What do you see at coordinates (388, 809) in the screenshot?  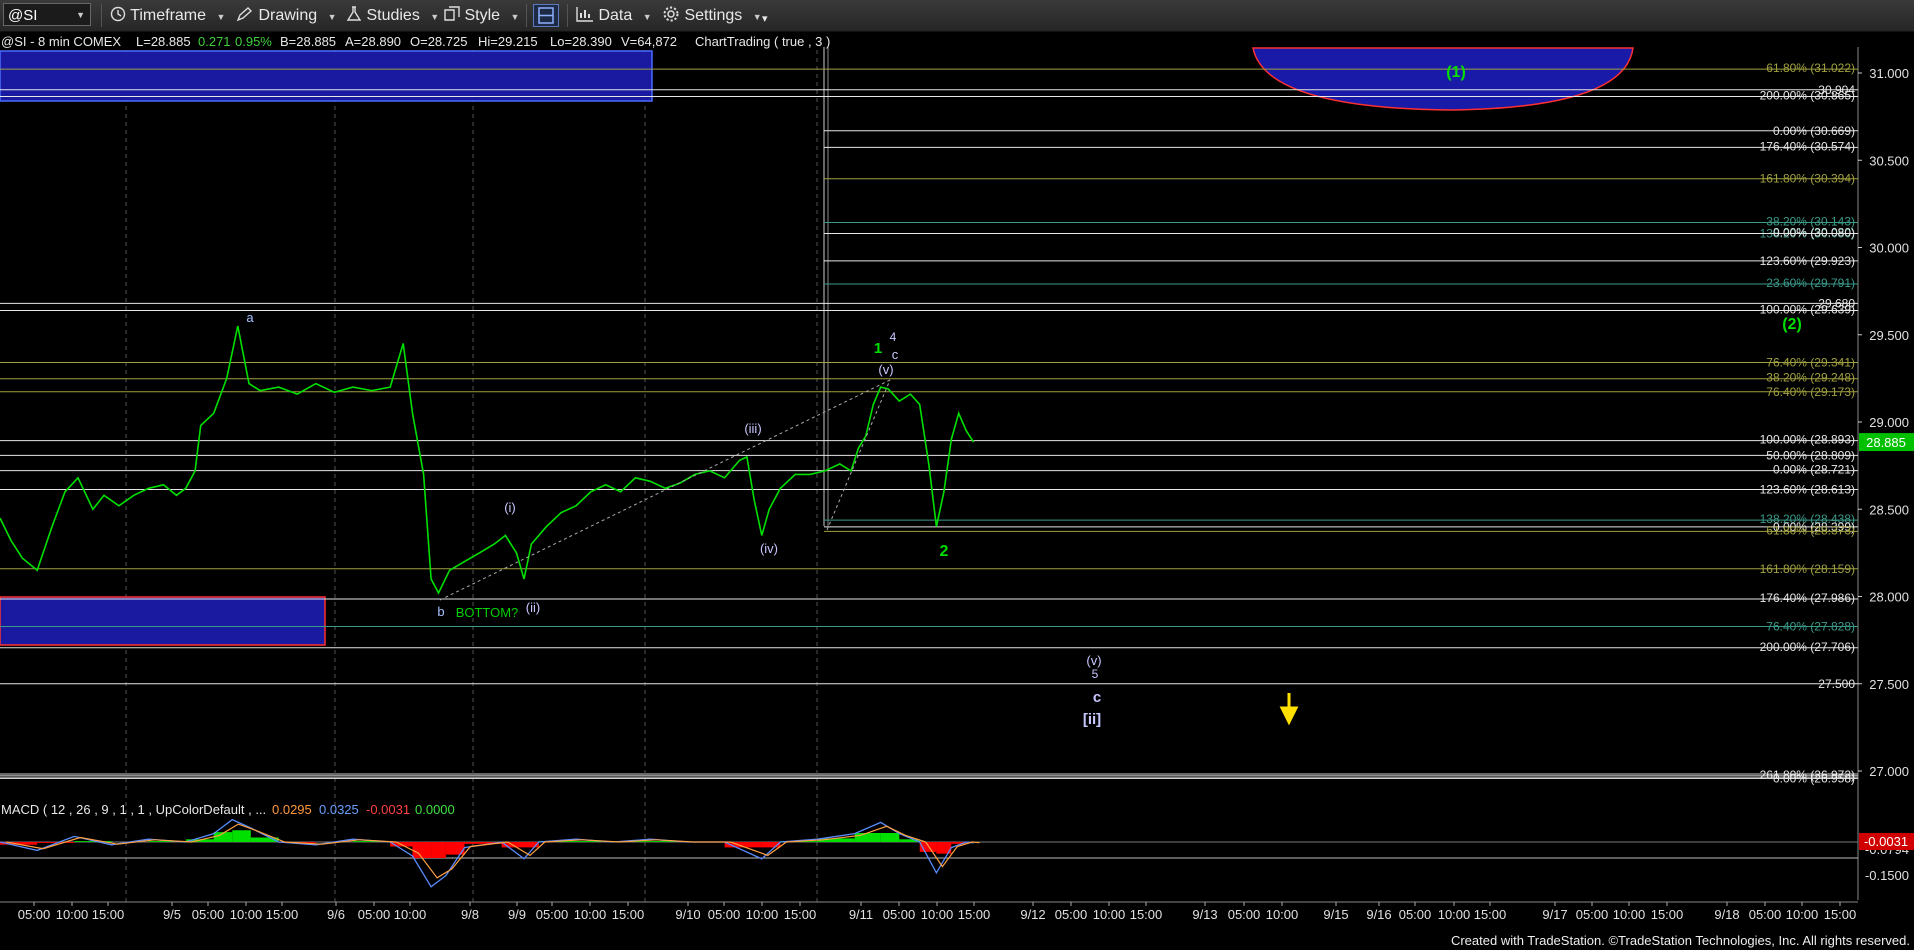 I see `macd-header-v3: -0.0031` at bounding box center [388, 809].